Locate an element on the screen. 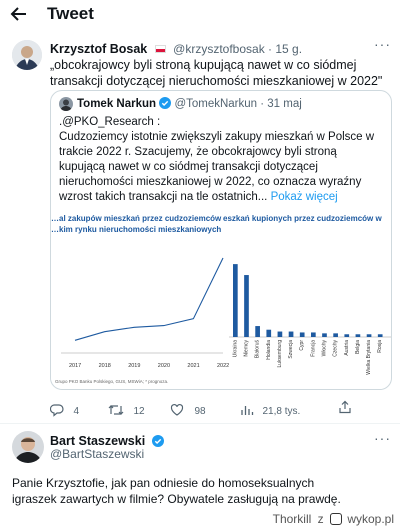 The width and height of the screenshot is (400, 529). quote-handle-time: @TomekNarkun · 31 maj is located at coordinates (238, 104).